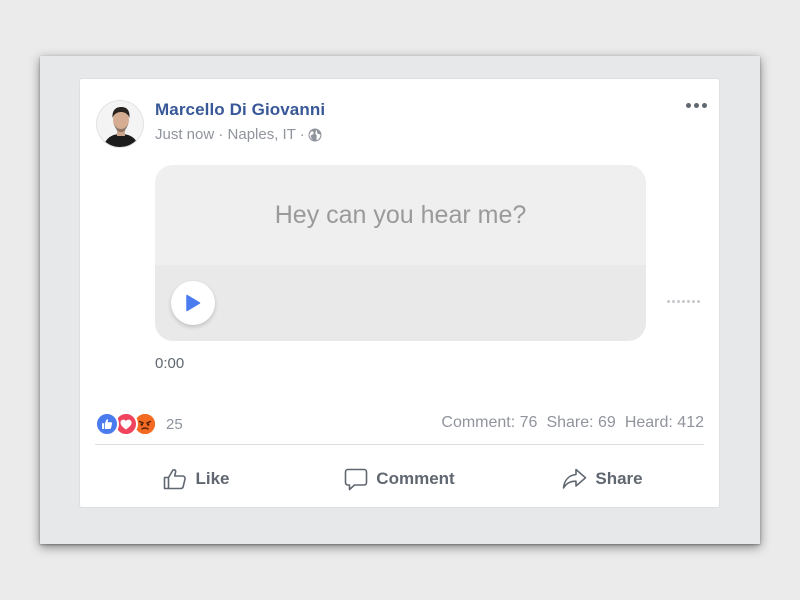 The width and height of the screenshot is (800, 600). What do you see at coordinates (175, 479) in the screenshot?
I see `thumbs-up-icon` at bounding box center [175, 479].